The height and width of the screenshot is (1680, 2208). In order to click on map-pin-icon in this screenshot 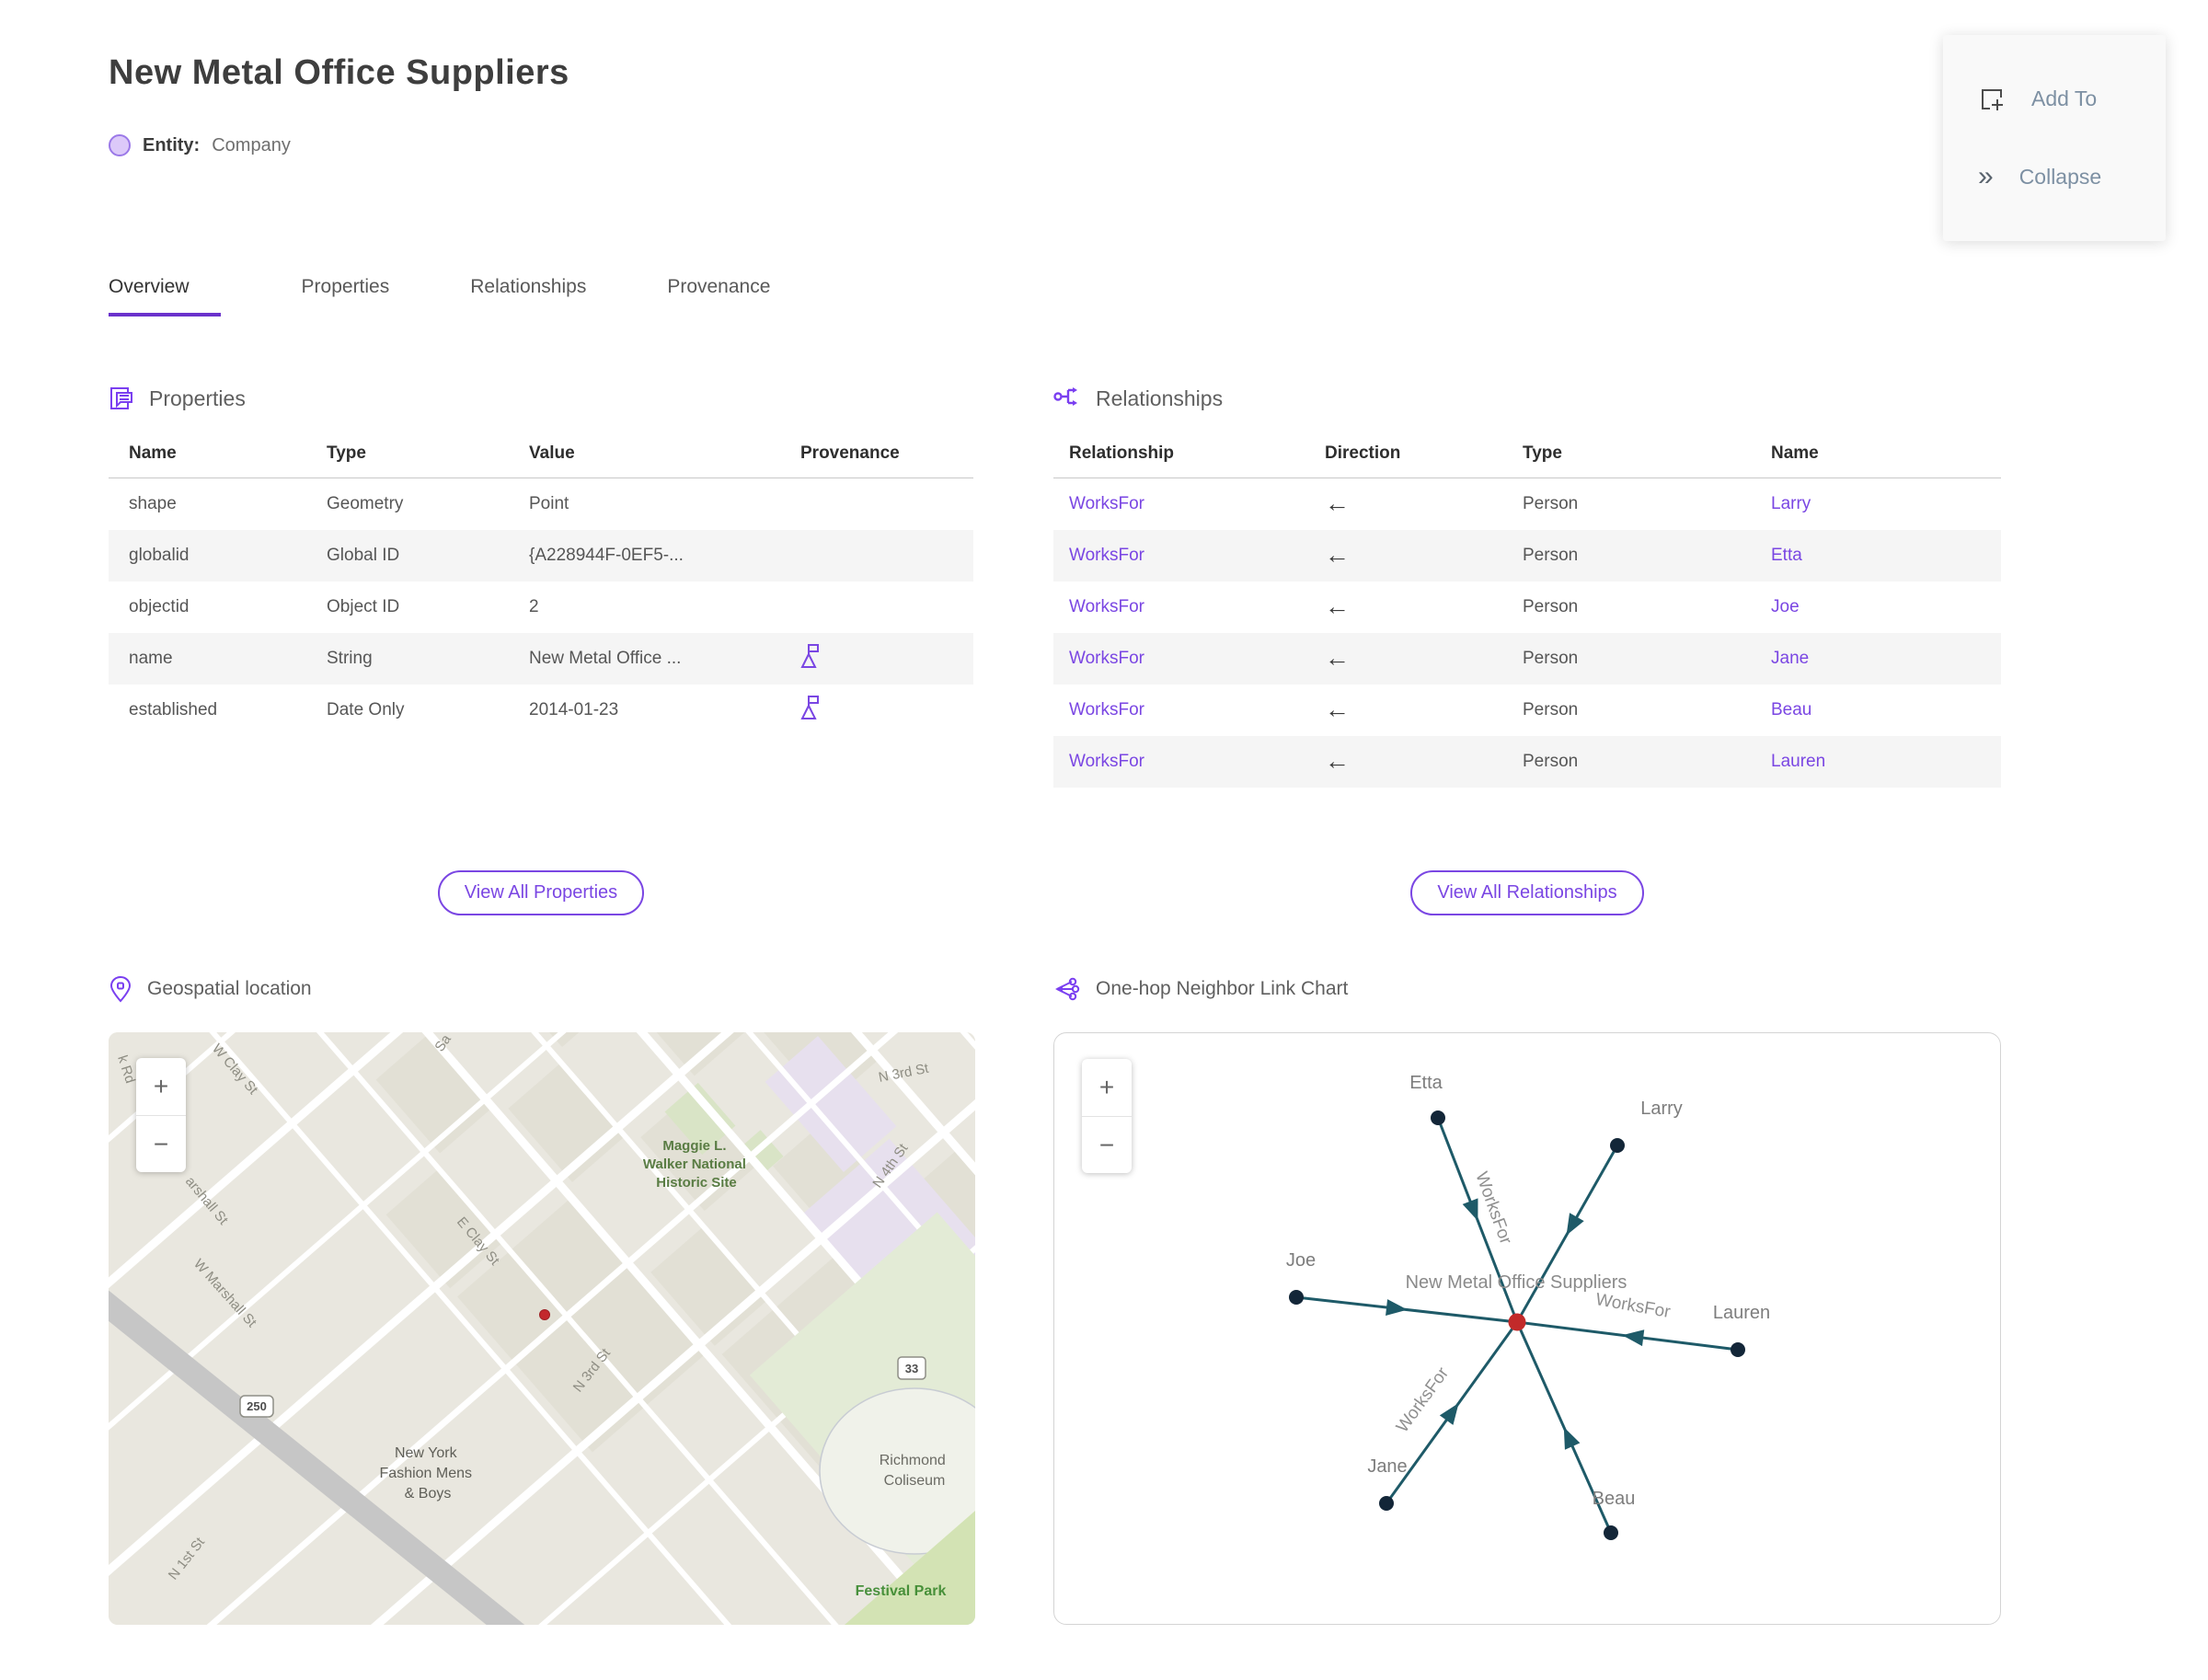, I will do `click(120, 989)`.